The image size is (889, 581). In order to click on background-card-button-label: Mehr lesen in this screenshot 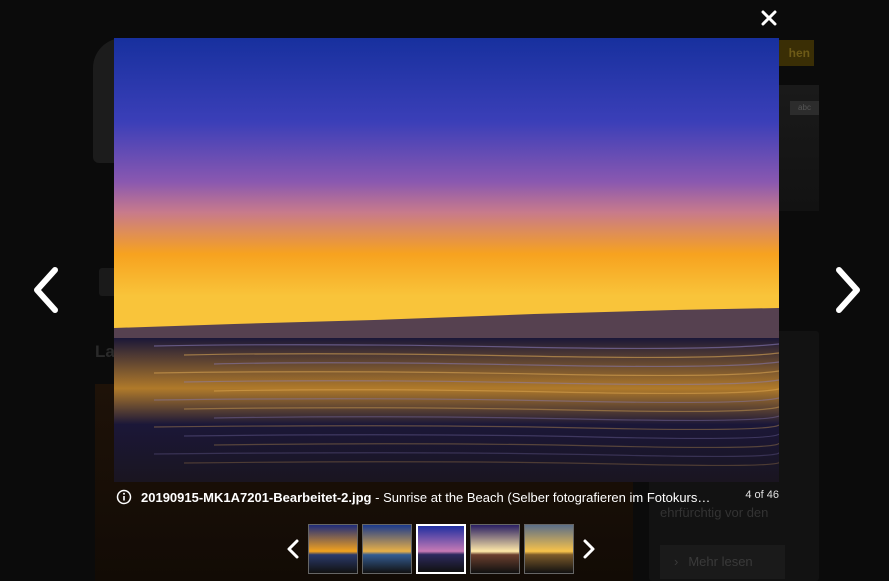, I will do `click(720, 561)`.